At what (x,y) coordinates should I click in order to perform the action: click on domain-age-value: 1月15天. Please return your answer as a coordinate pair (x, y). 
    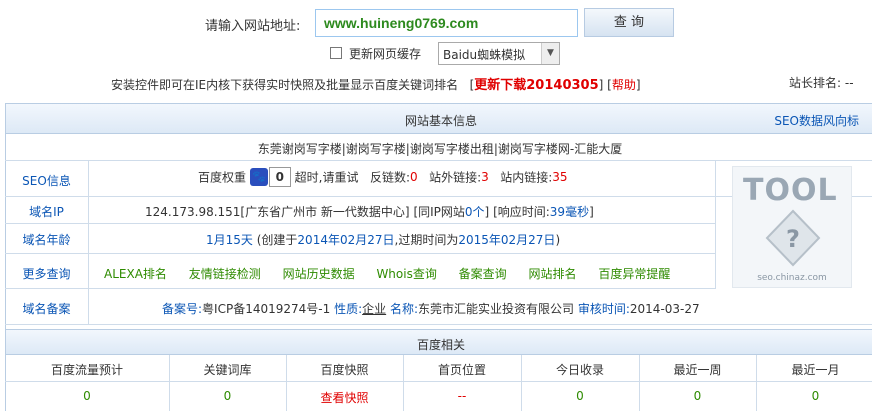
    Looking at the image, I should click on (229, 240).